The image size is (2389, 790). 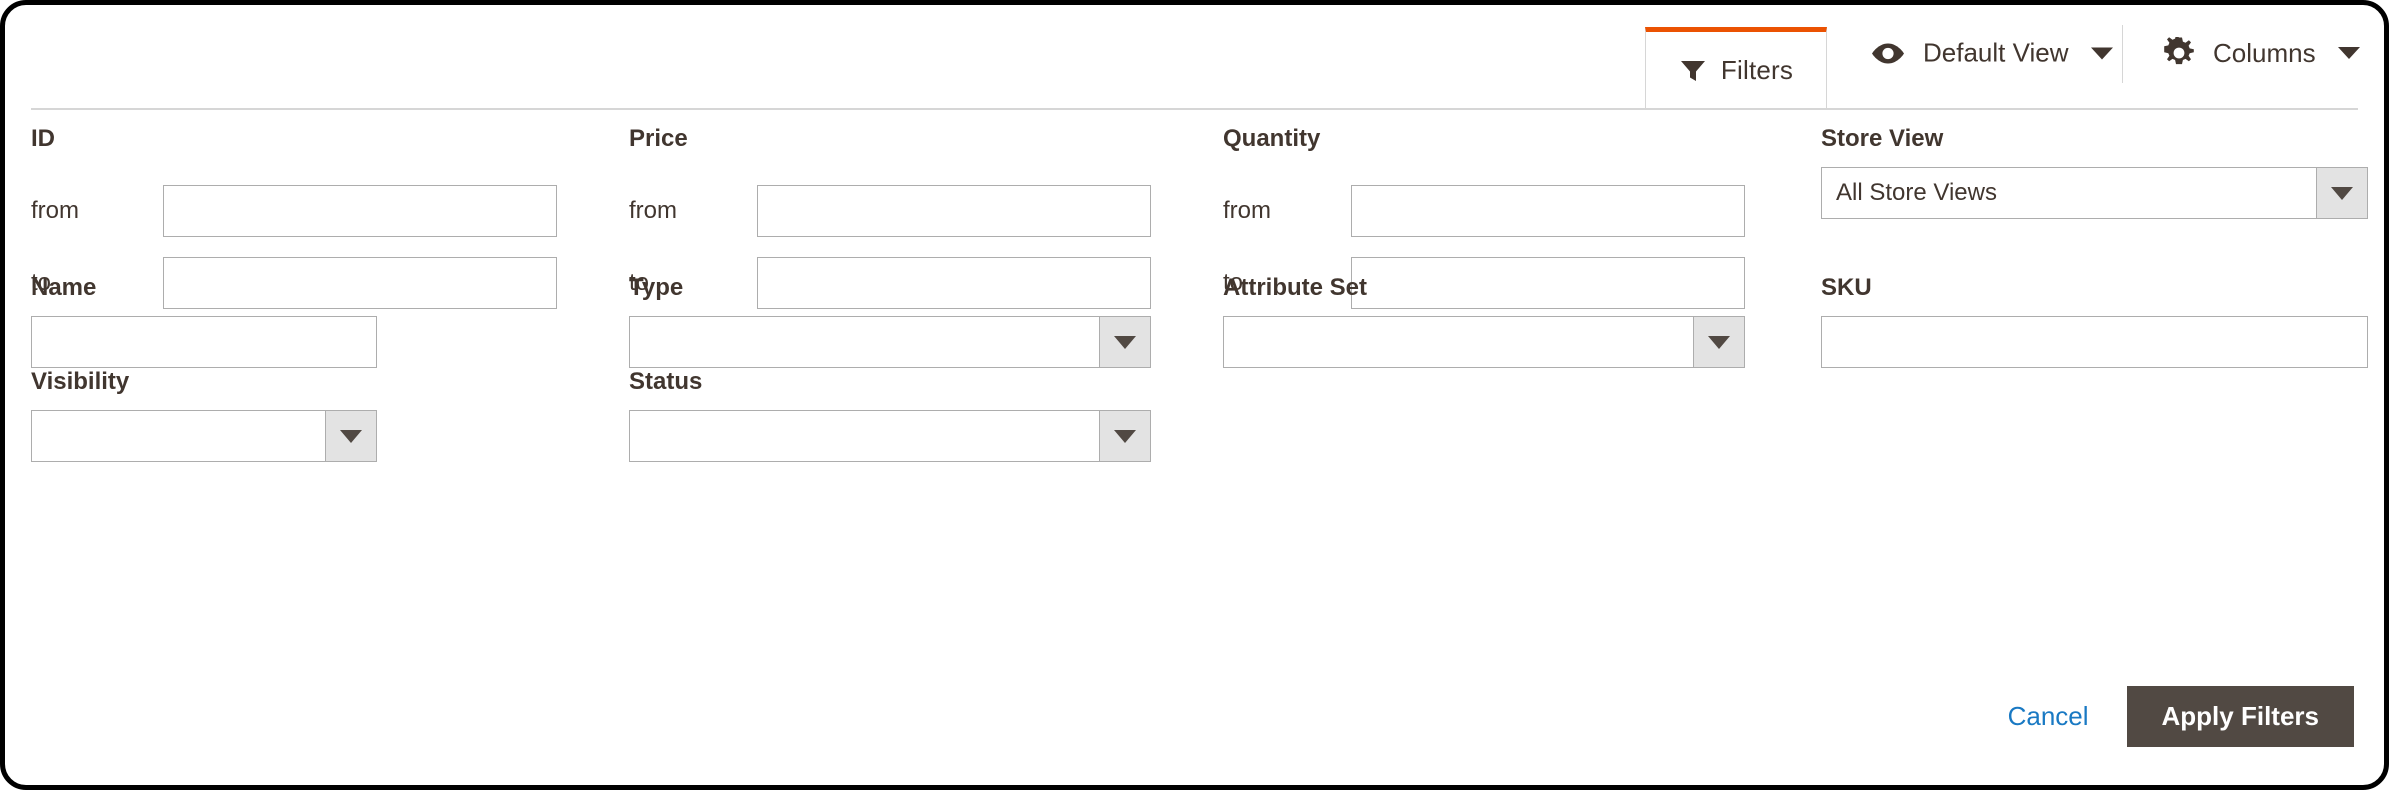 What do you see at coordinates (1757, 70) in the screenshot?
I see `tab-filters-label: Filters` at bounding box center [1757, 70].